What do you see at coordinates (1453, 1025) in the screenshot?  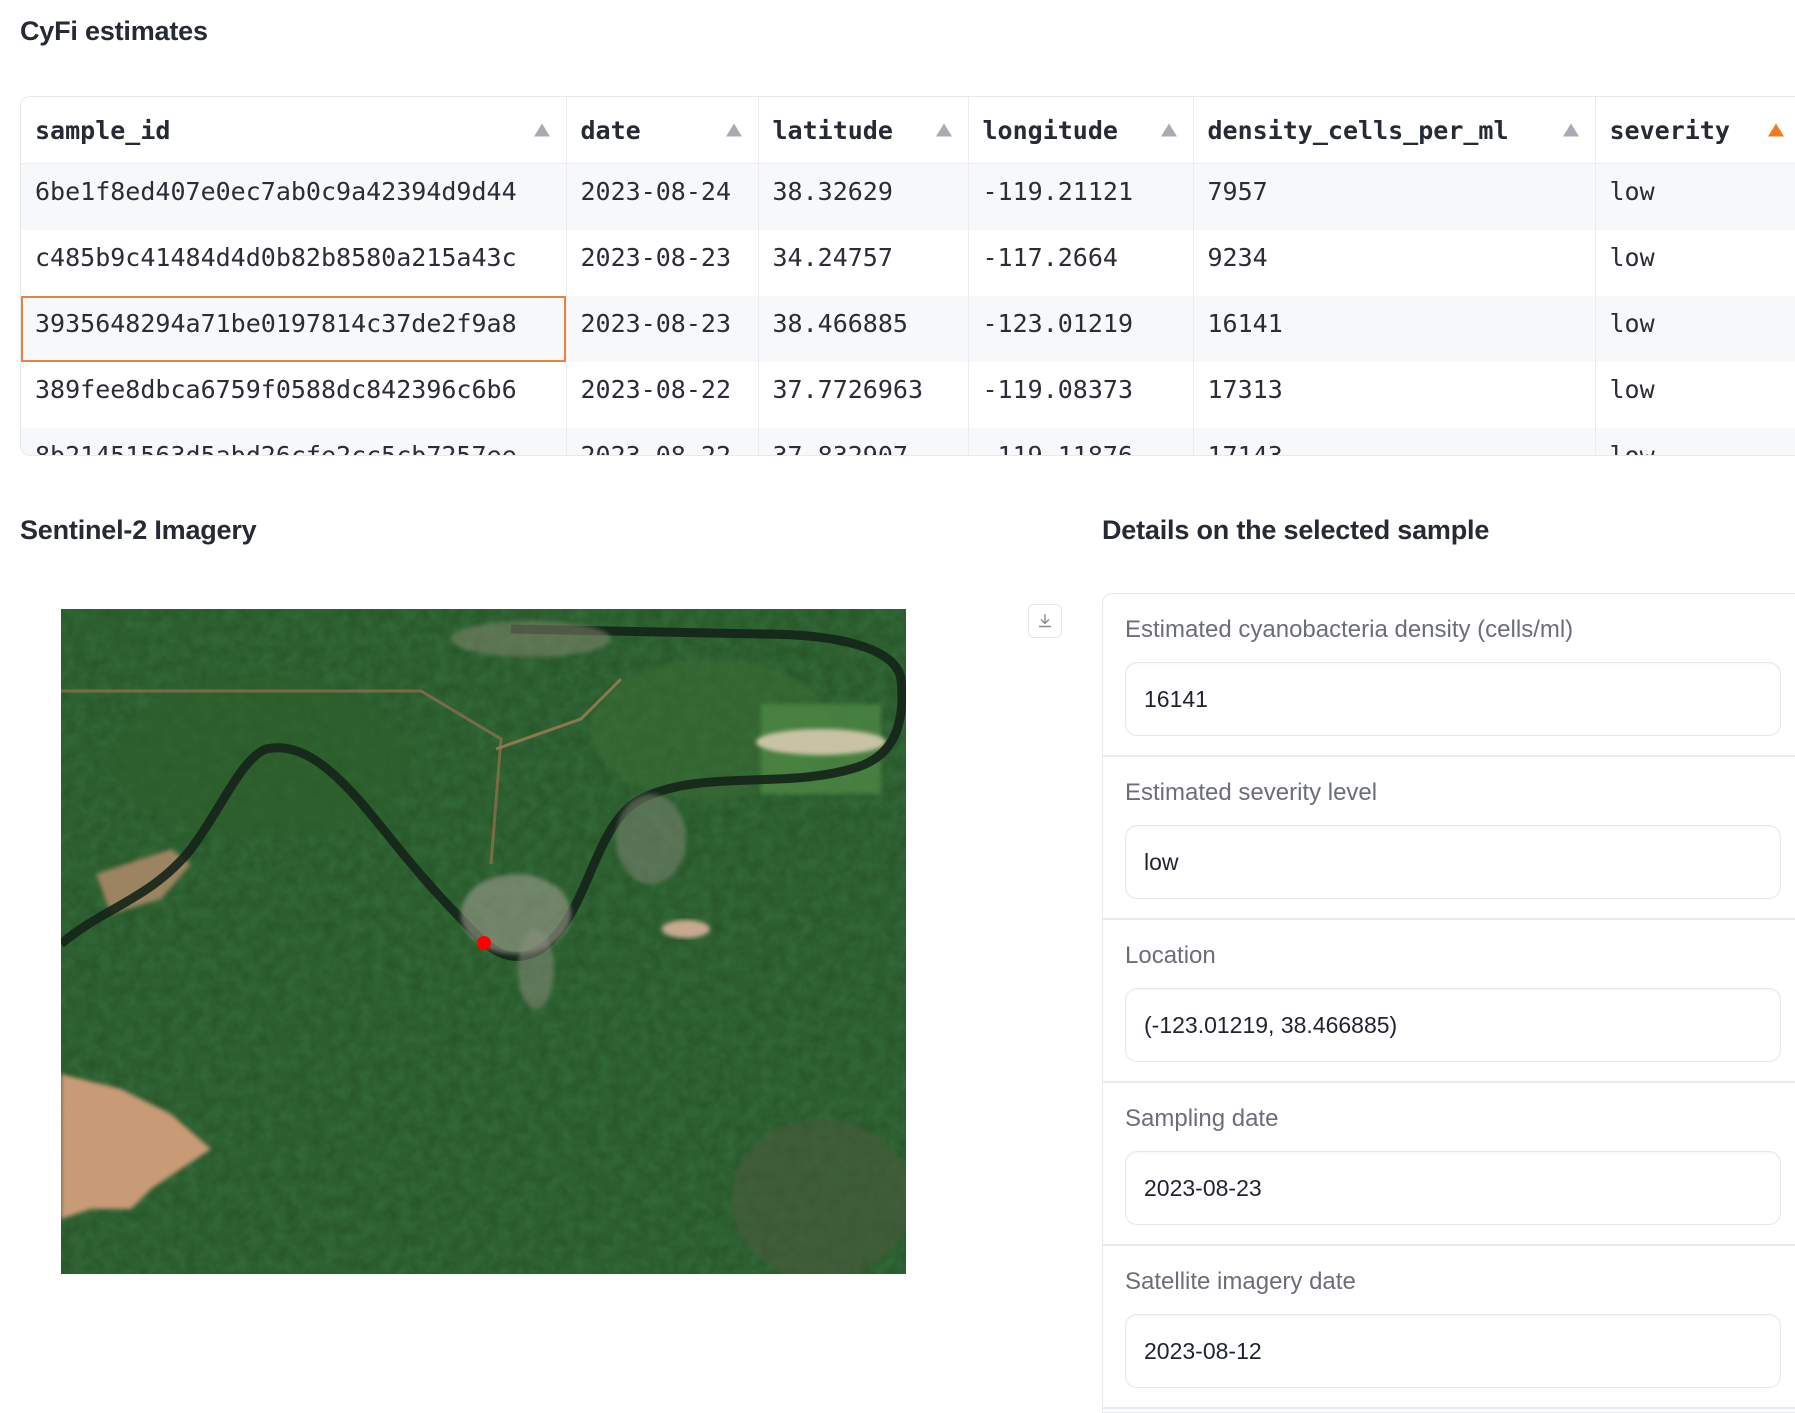 I see `detail-field-value: (-123.01219, 38.466885)` at bounding box center [1453, 1025].